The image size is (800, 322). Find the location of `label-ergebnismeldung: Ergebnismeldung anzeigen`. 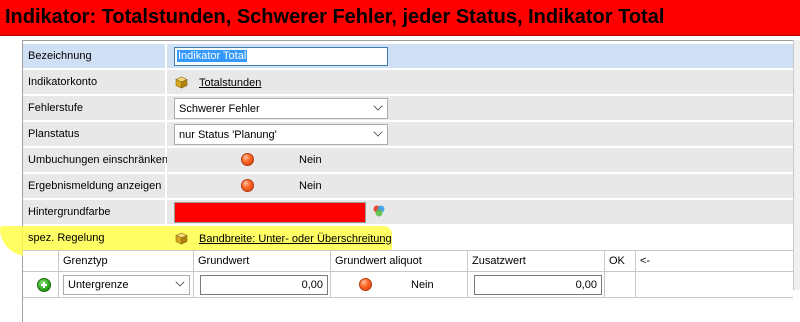

label-ergebnismeldung: Ergebnismeldung anzeigen is located at coordinates (94, 186).